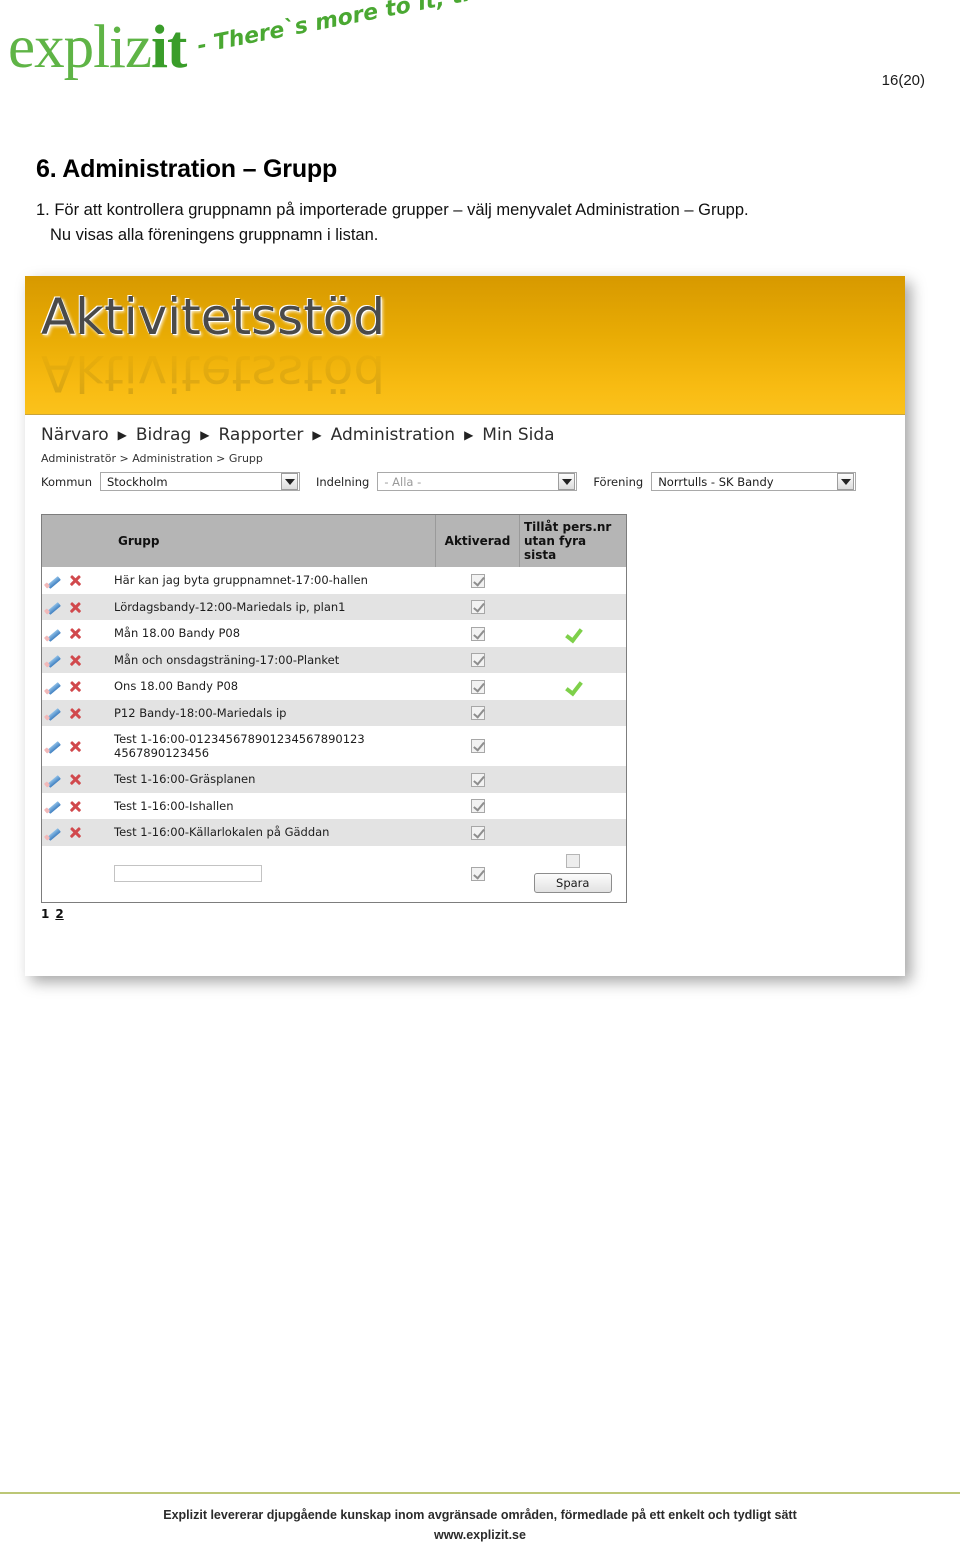  I want to click on column-header-actions, so click(76, 541).